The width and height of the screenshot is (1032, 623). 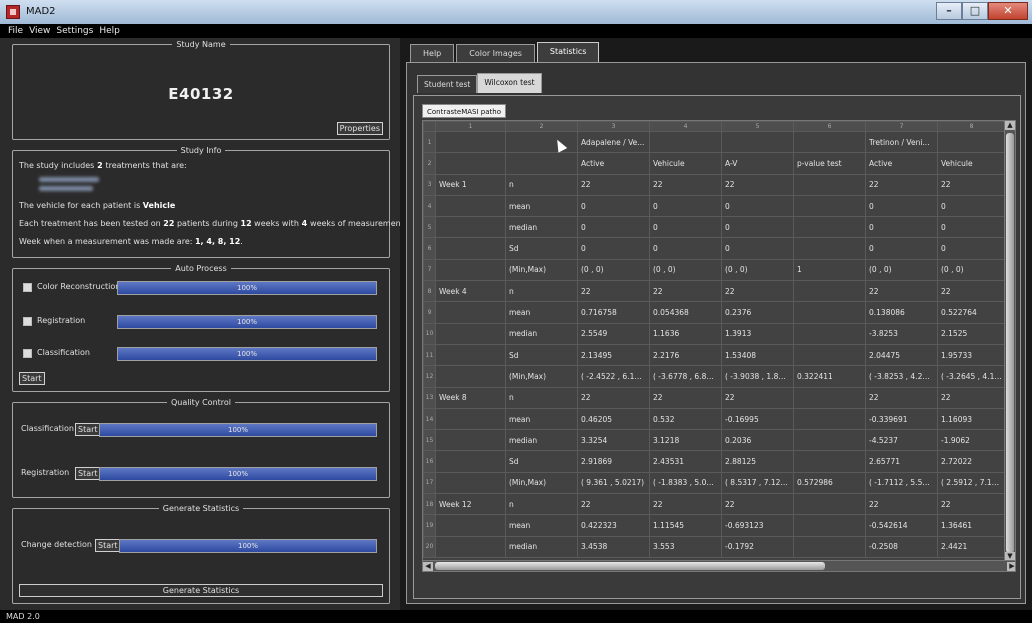 I want to click on table-cell: -0.2508, so click(x=901, y=546).